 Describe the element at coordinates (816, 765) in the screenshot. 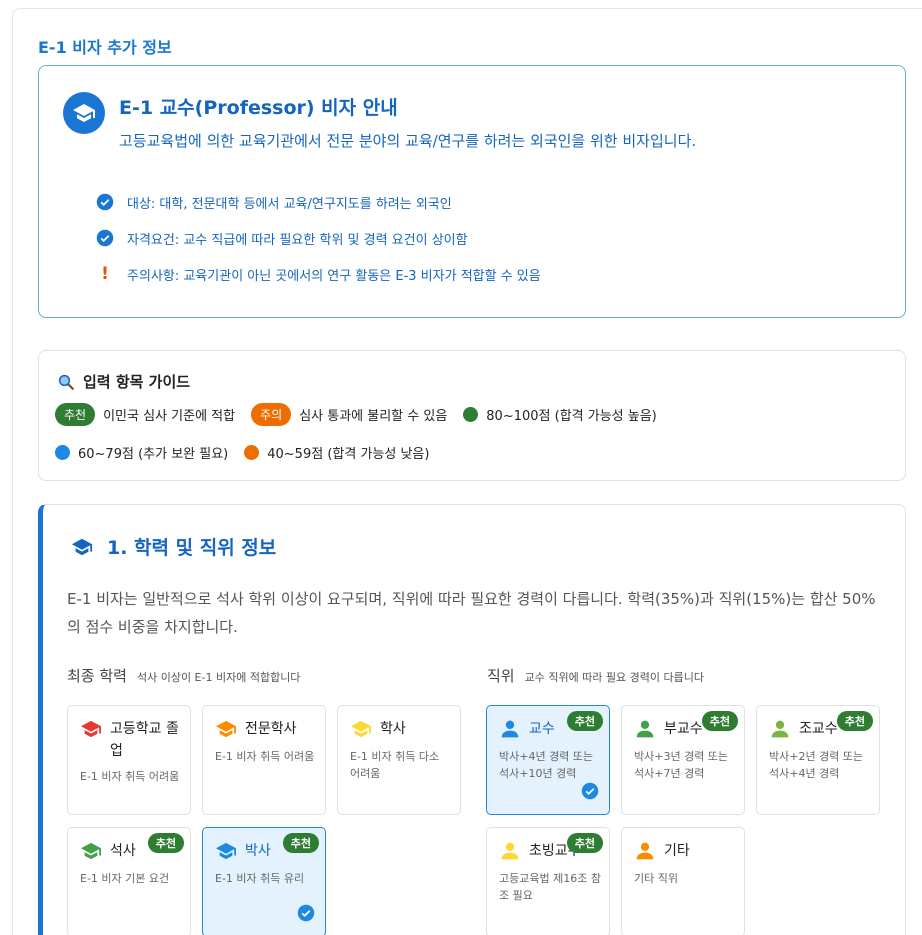

I see `option-description: 박사+2년 경력 또는 석사+4년 경력` at that location.